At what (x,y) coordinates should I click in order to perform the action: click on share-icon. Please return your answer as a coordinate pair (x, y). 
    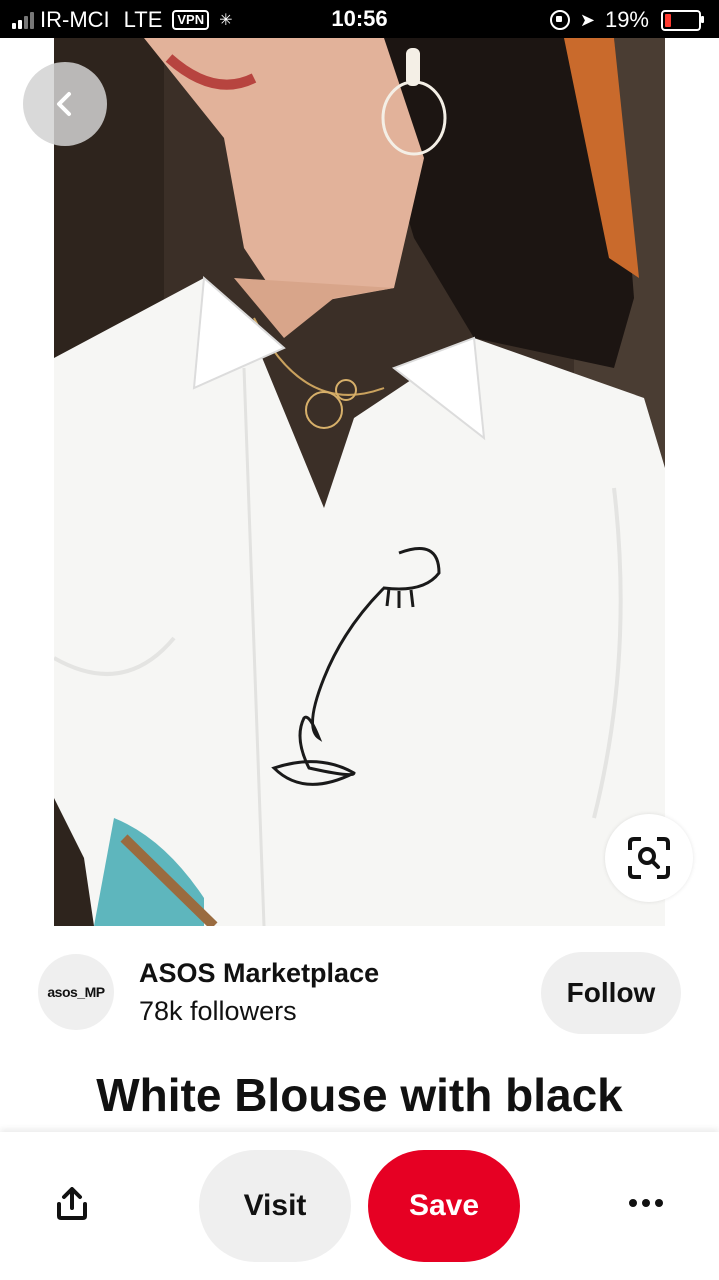
    Looking at the image, I should click on (72, 1203).